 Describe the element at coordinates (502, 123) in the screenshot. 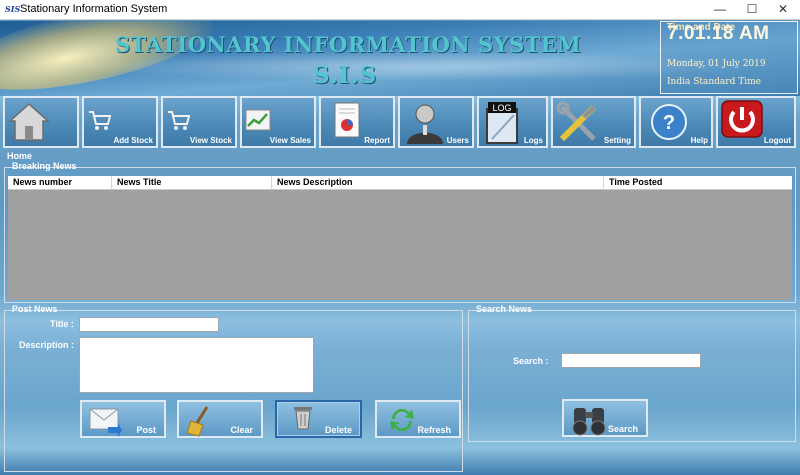

I see `logs-icon: LOG` at that location.